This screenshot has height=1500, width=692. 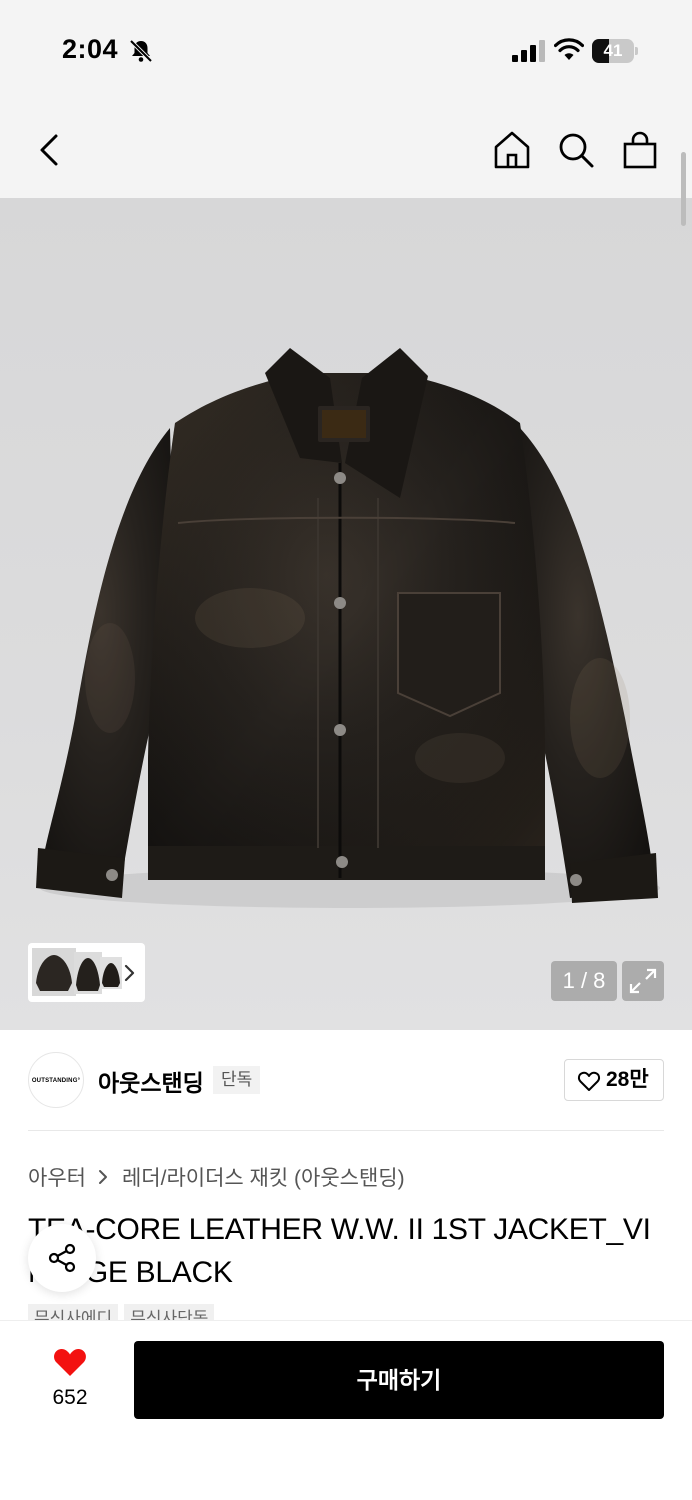 I want to click on breadcrumb-child: 레더/라이더스 재킷 (아웃스탠딩), so click(x=263, y=1177).